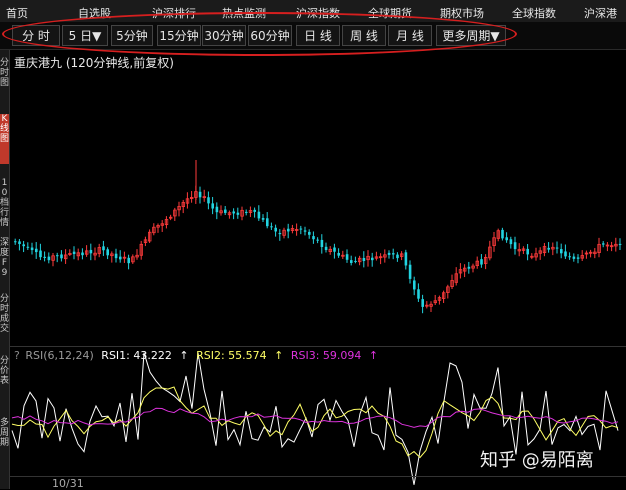 The image size is (626, 490). What do you see at coordinates (17, 355) in the screenshot?
I see `help-icon: ?` at bounding box center [17, 355].